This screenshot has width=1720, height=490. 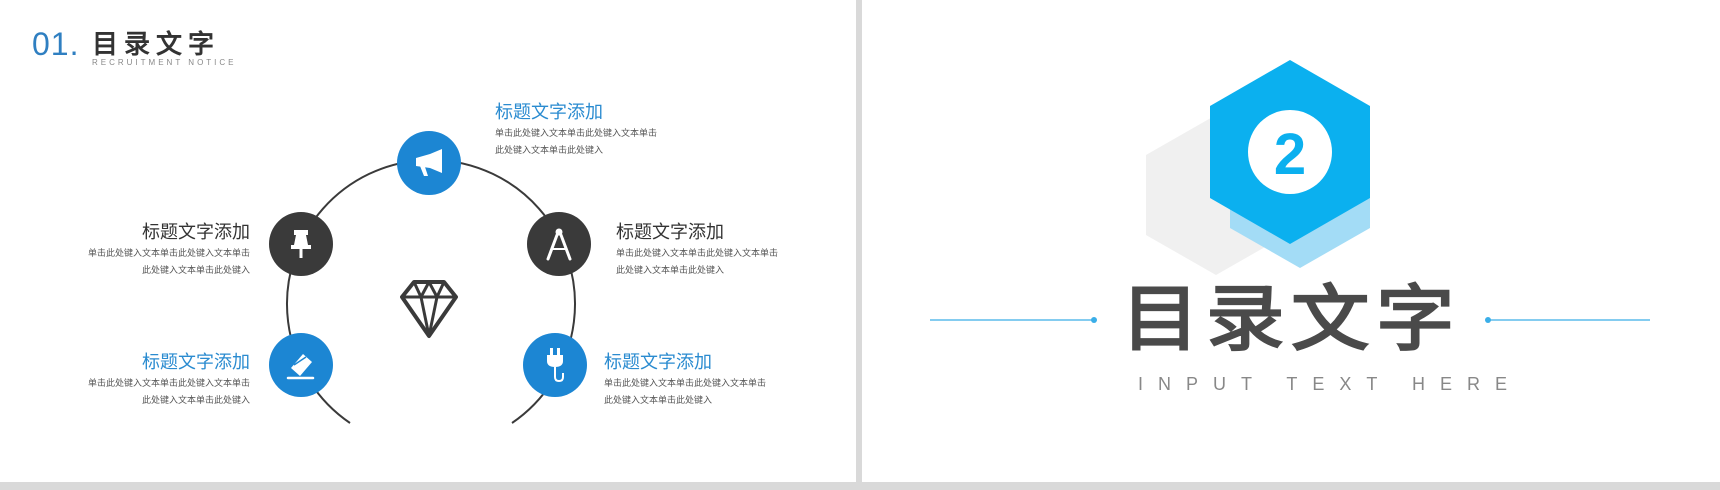 I want to click on section-number-2: 2, so click(x=1290, y=154).